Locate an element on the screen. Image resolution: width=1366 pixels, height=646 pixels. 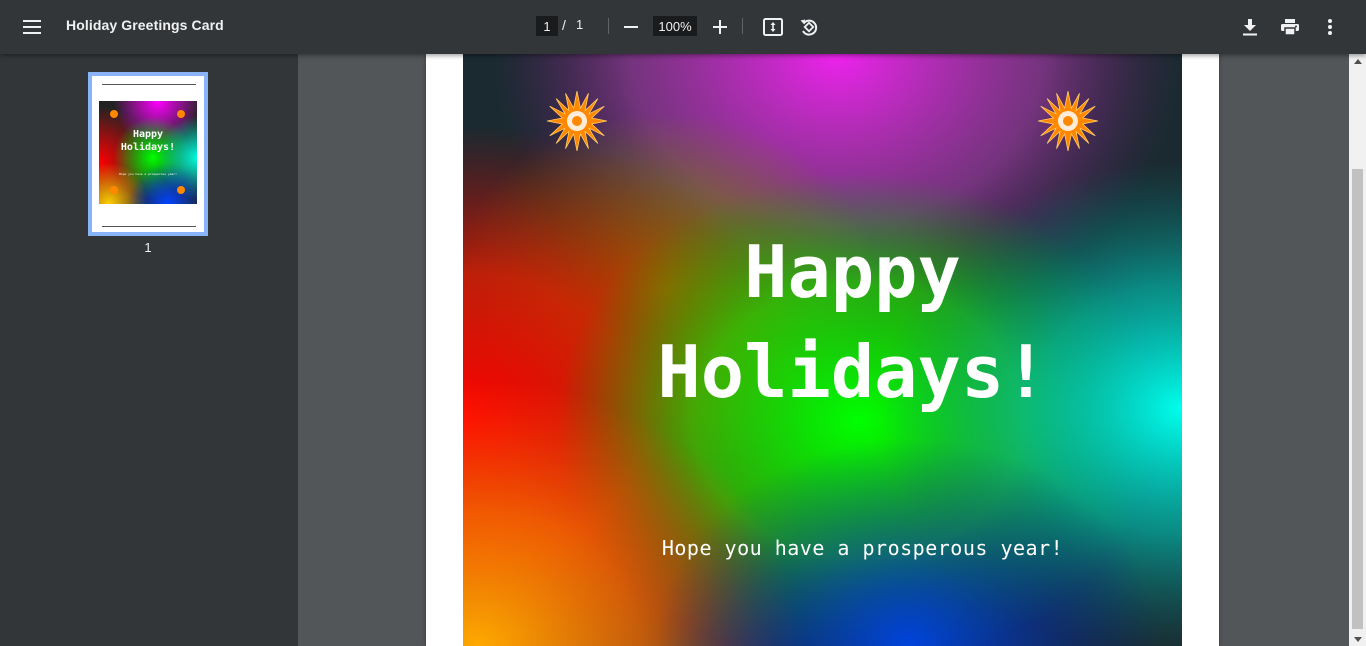
print-button is located at coordinates (1290, 27).